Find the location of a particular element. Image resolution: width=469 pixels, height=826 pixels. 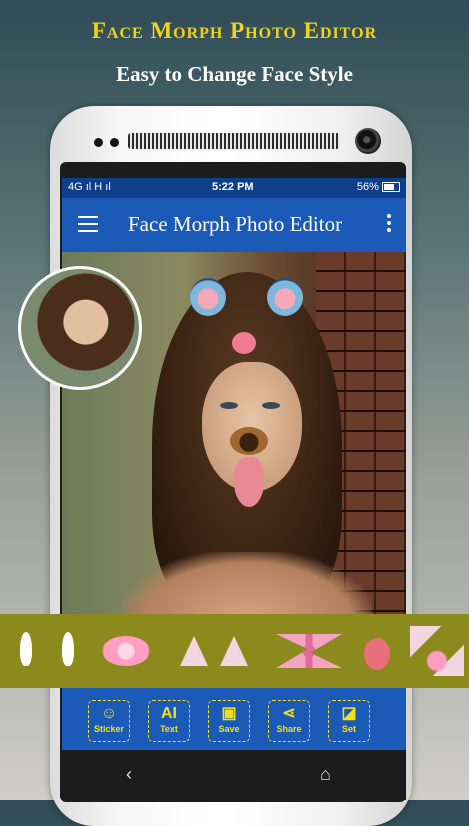

headline-title: Face Morph Photo Editor is located at coordinates (234, 30).